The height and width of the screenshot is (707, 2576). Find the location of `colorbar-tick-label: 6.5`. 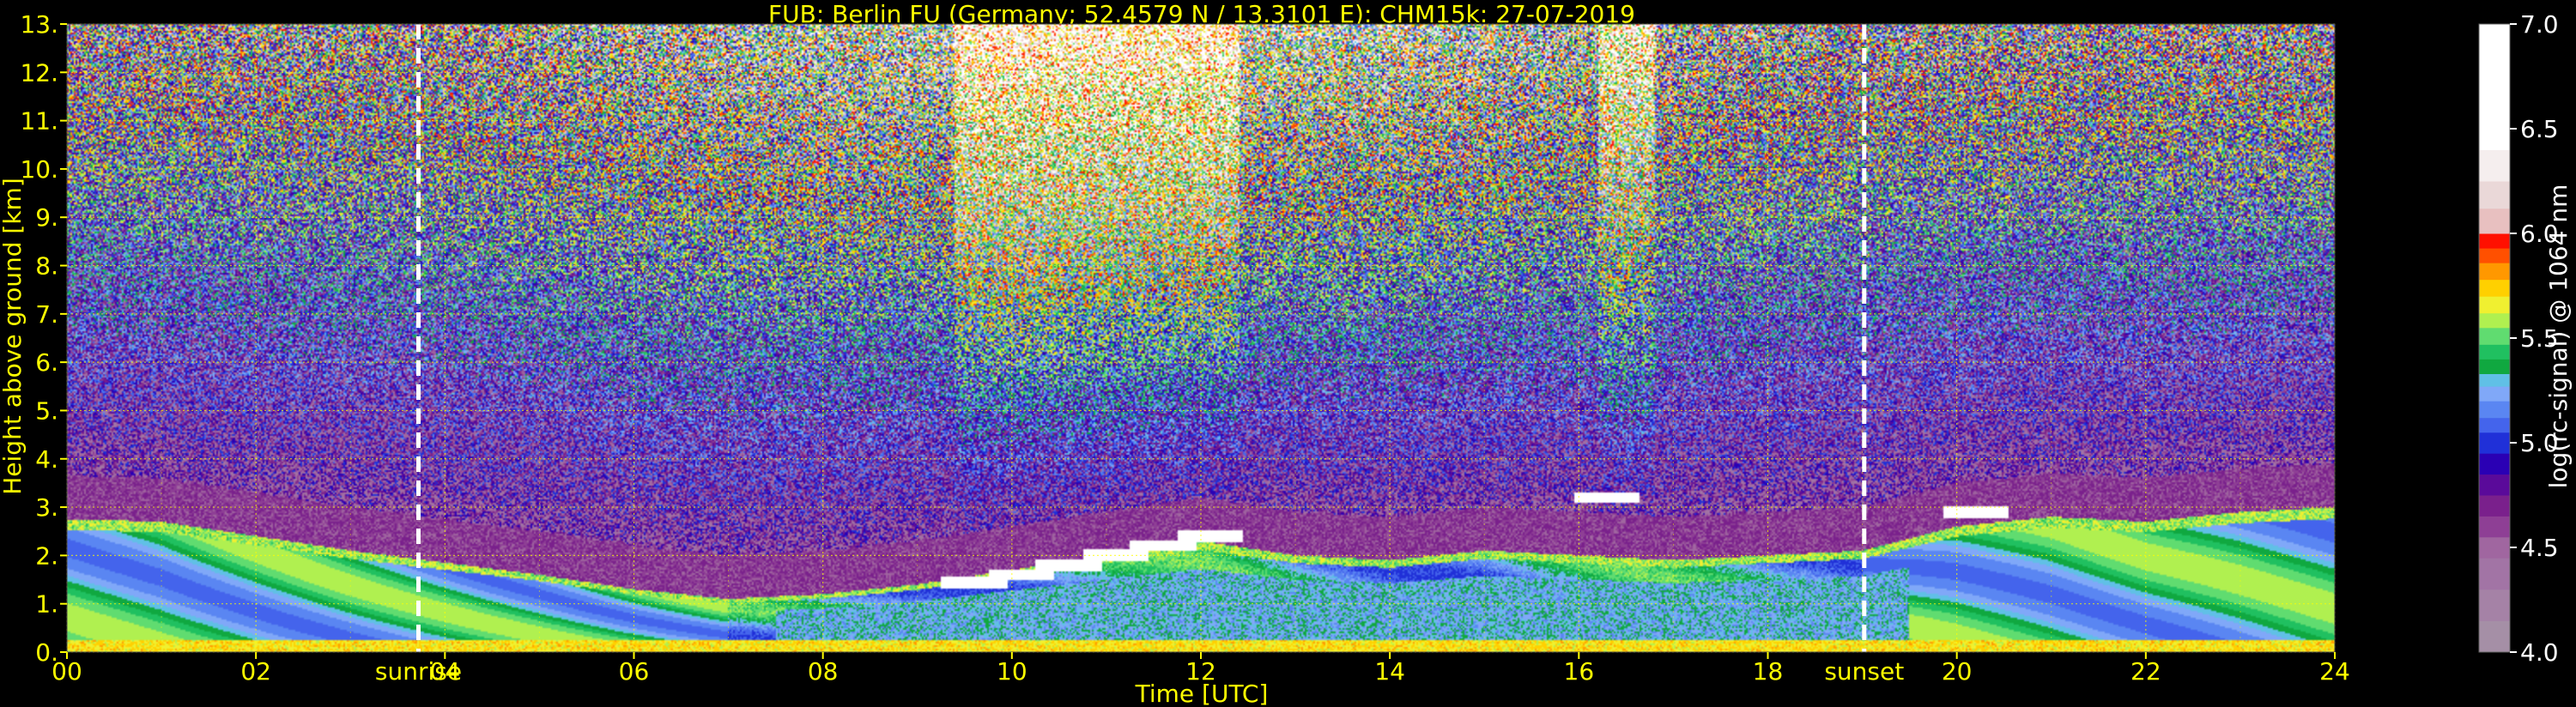

colorbar-tick-label: 6.5 is located at coordinates (2539, 129).